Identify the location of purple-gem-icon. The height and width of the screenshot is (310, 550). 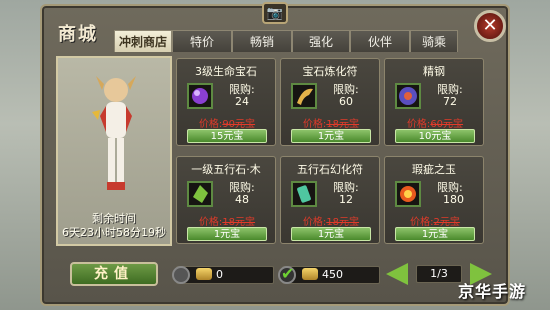
(200, 96).